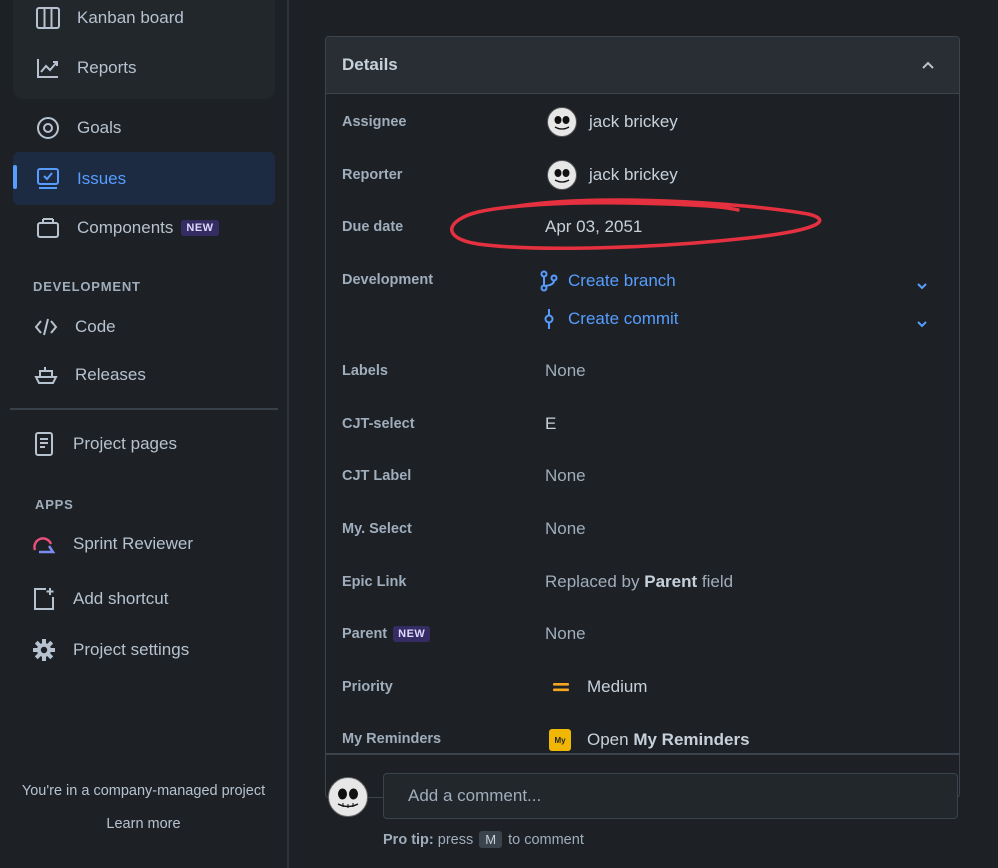  What do you see at coordinates (565, 371) in the screenshot?
I see `labels-value: None` at bounding box center [565, 371].